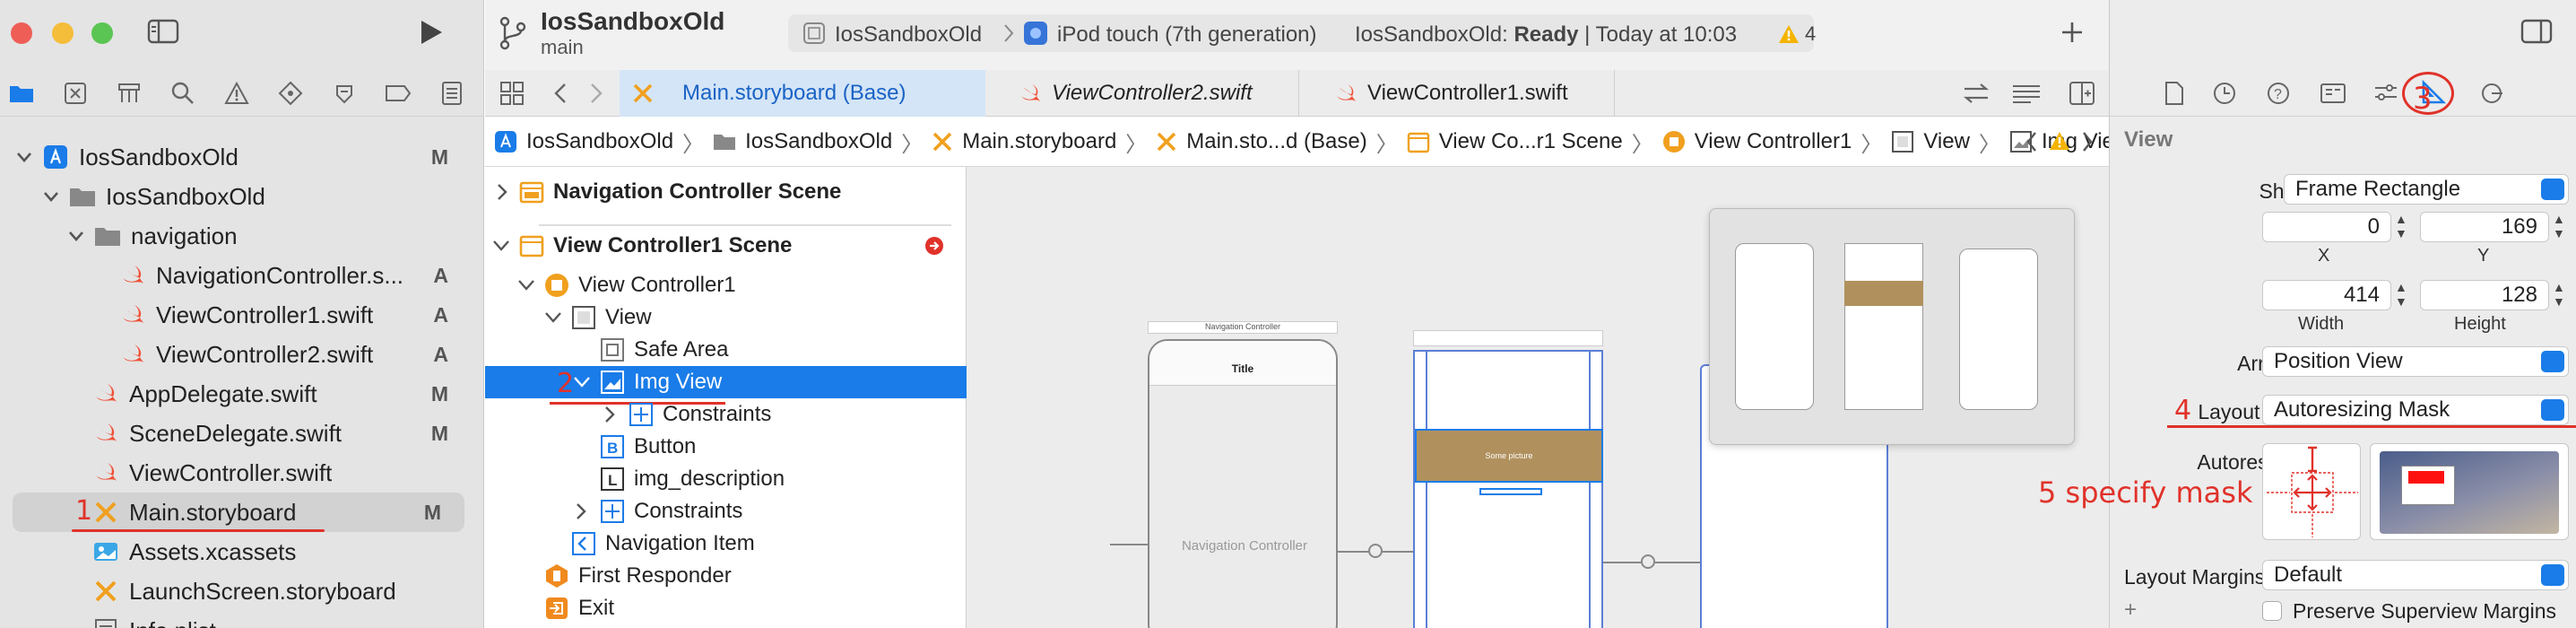 Image resolution: width=2576 pixels, height=628 pixels. What do you see at coordinates (242, 433) in the screenshot?
I see `list-item: SceneDelegate.swift M` at bounding box center [242, 433].